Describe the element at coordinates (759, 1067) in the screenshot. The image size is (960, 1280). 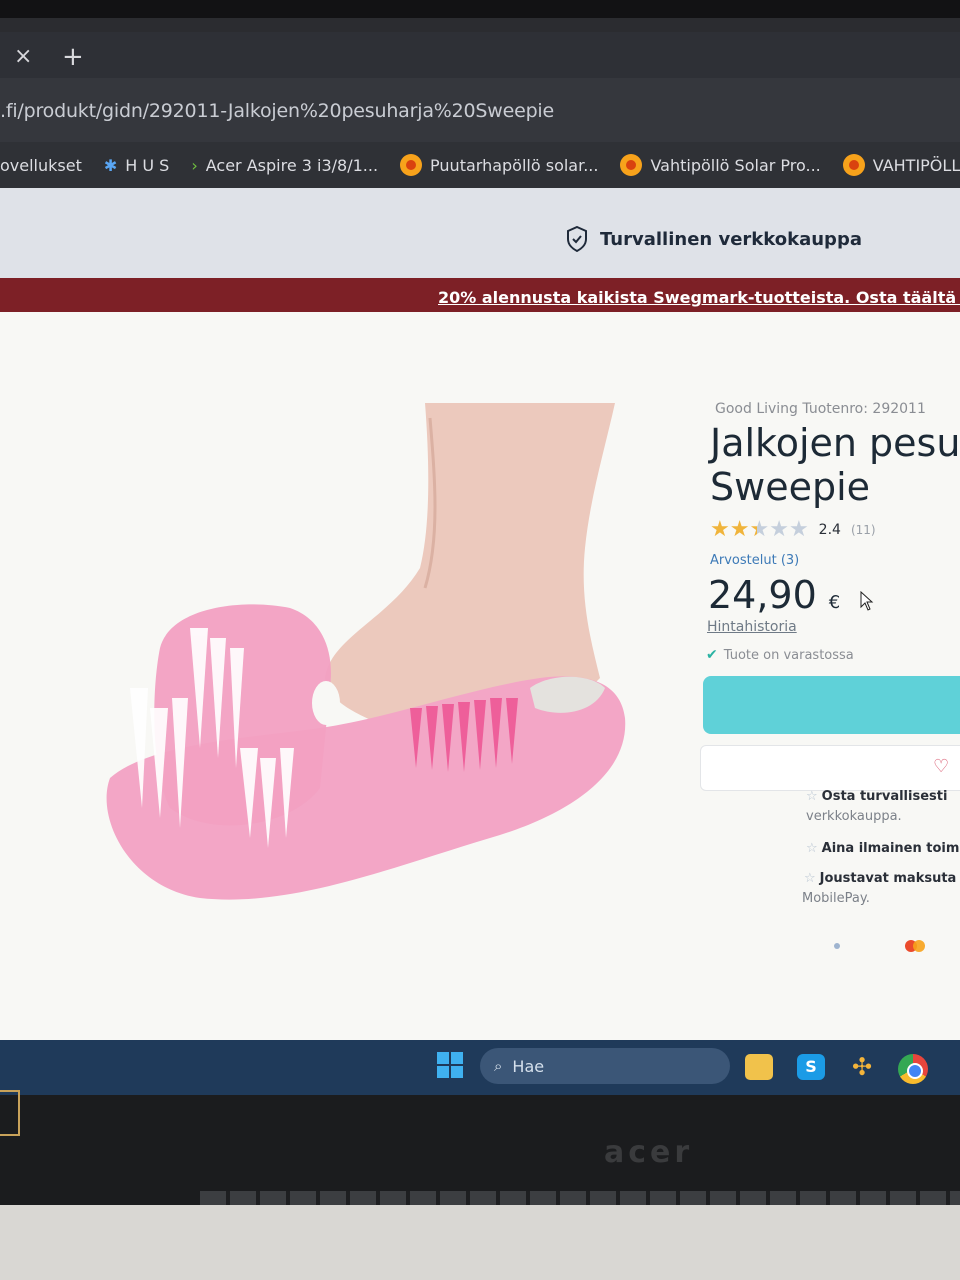
I see `file-explorer-icon` at that location.